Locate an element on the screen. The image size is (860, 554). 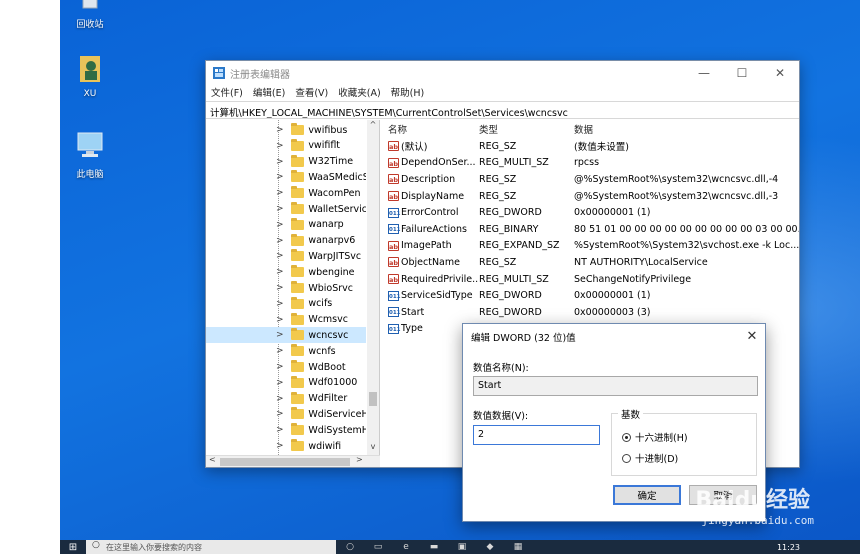
maximize-button: ☐ is located at coordinates (742, 73).